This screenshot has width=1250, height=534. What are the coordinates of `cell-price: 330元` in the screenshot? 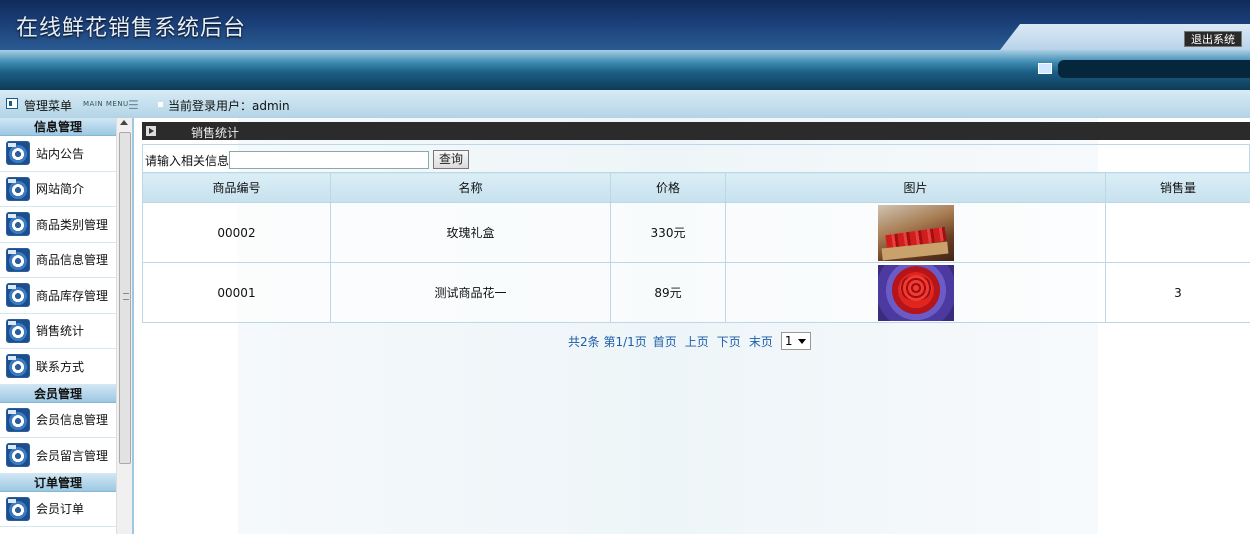 It's located at (668, 232).